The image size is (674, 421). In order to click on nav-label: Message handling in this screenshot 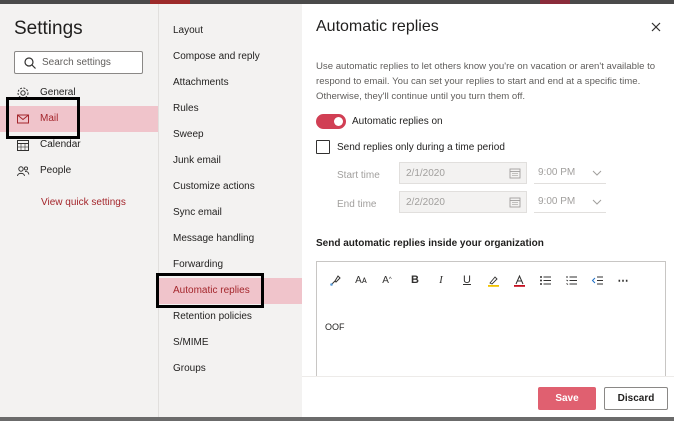, I will do `click(214, 238)`.